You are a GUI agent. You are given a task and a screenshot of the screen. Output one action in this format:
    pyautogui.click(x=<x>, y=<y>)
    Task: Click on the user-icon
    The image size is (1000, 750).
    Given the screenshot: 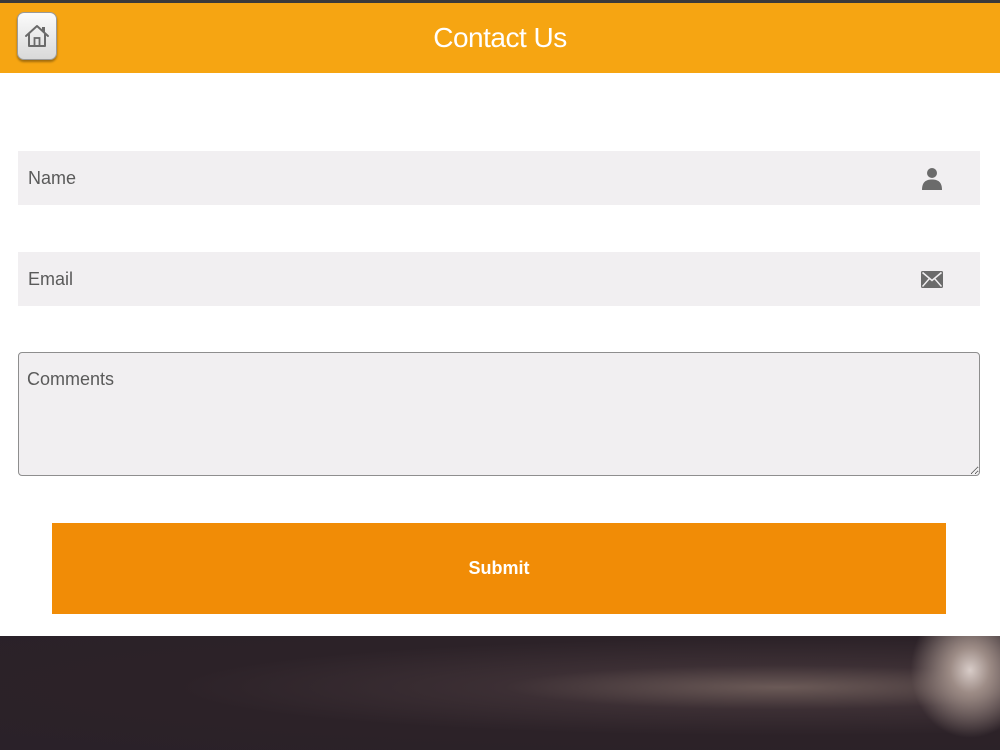 What is the action you would take?
    pyautogui.click(x=932, y=179)
    